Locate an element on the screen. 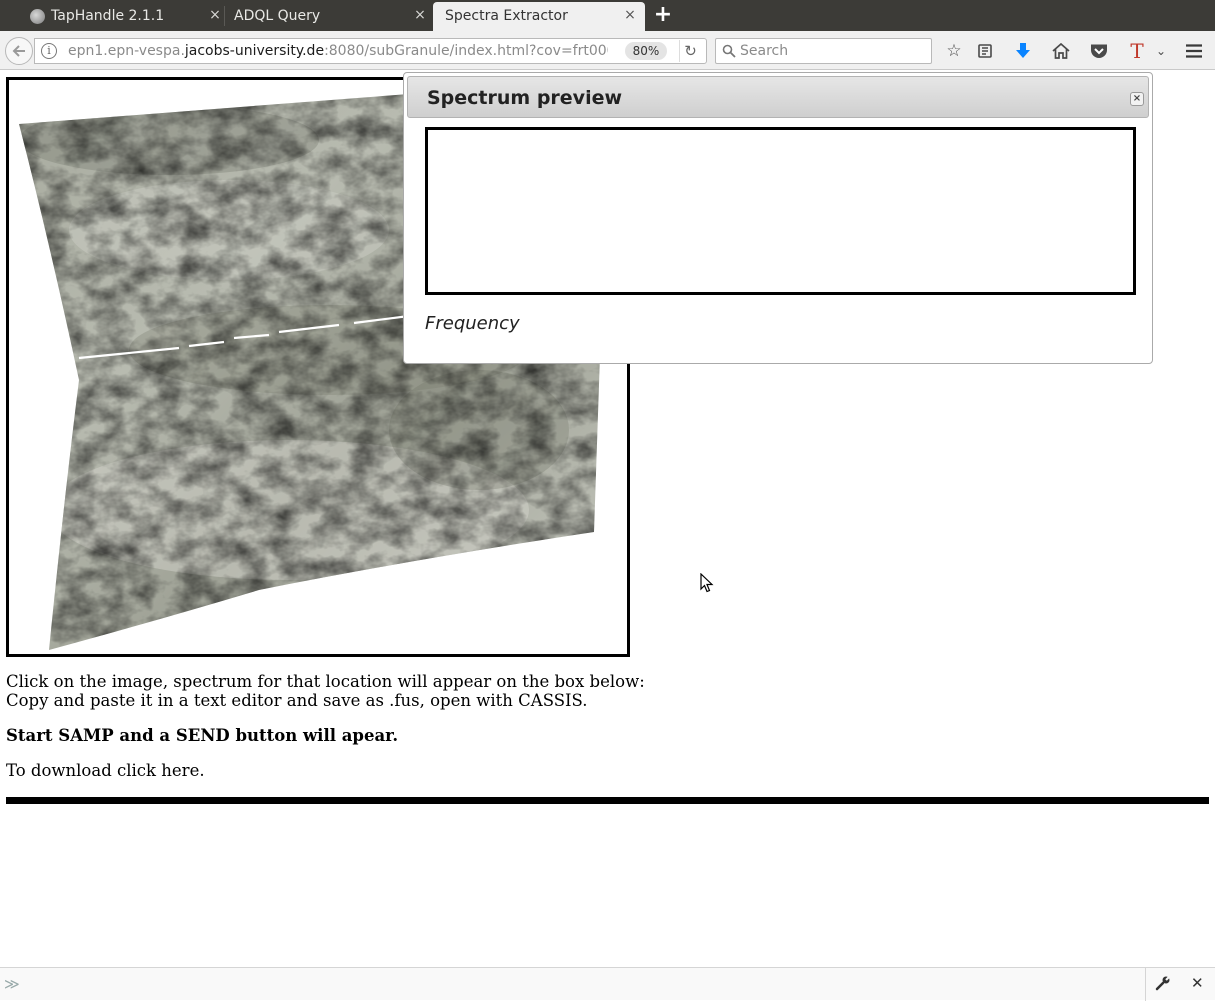 The image size is (1215, 1001). home-icon is located at coordinates (1061, 51).